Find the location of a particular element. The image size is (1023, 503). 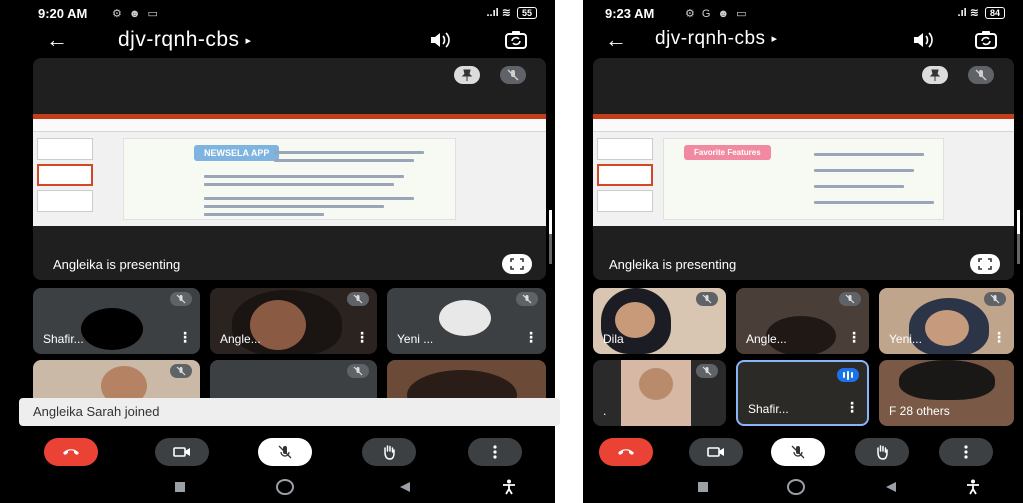

video-face is located at coordinates (656, 384).